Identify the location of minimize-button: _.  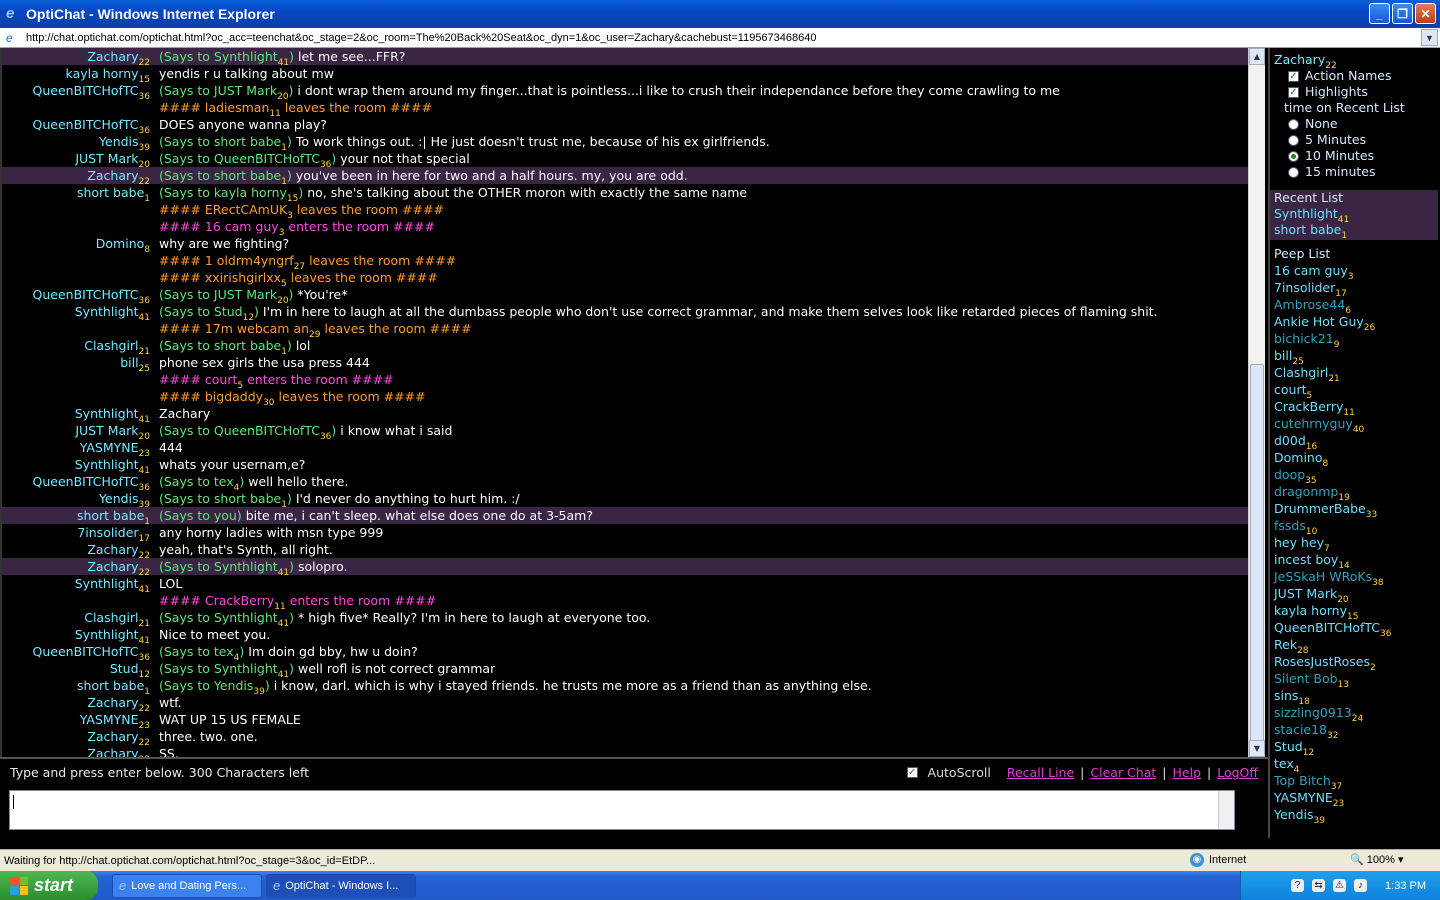
(1379, 13).